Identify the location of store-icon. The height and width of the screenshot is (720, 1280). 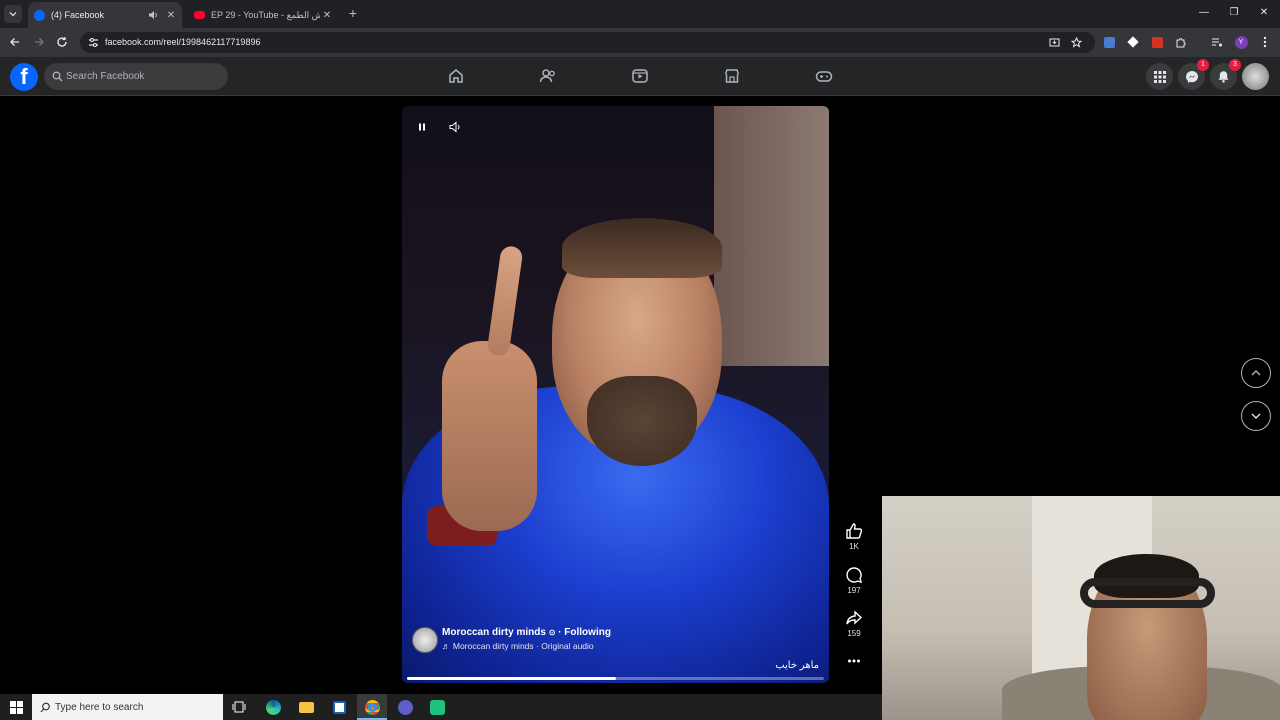
(339, 707).